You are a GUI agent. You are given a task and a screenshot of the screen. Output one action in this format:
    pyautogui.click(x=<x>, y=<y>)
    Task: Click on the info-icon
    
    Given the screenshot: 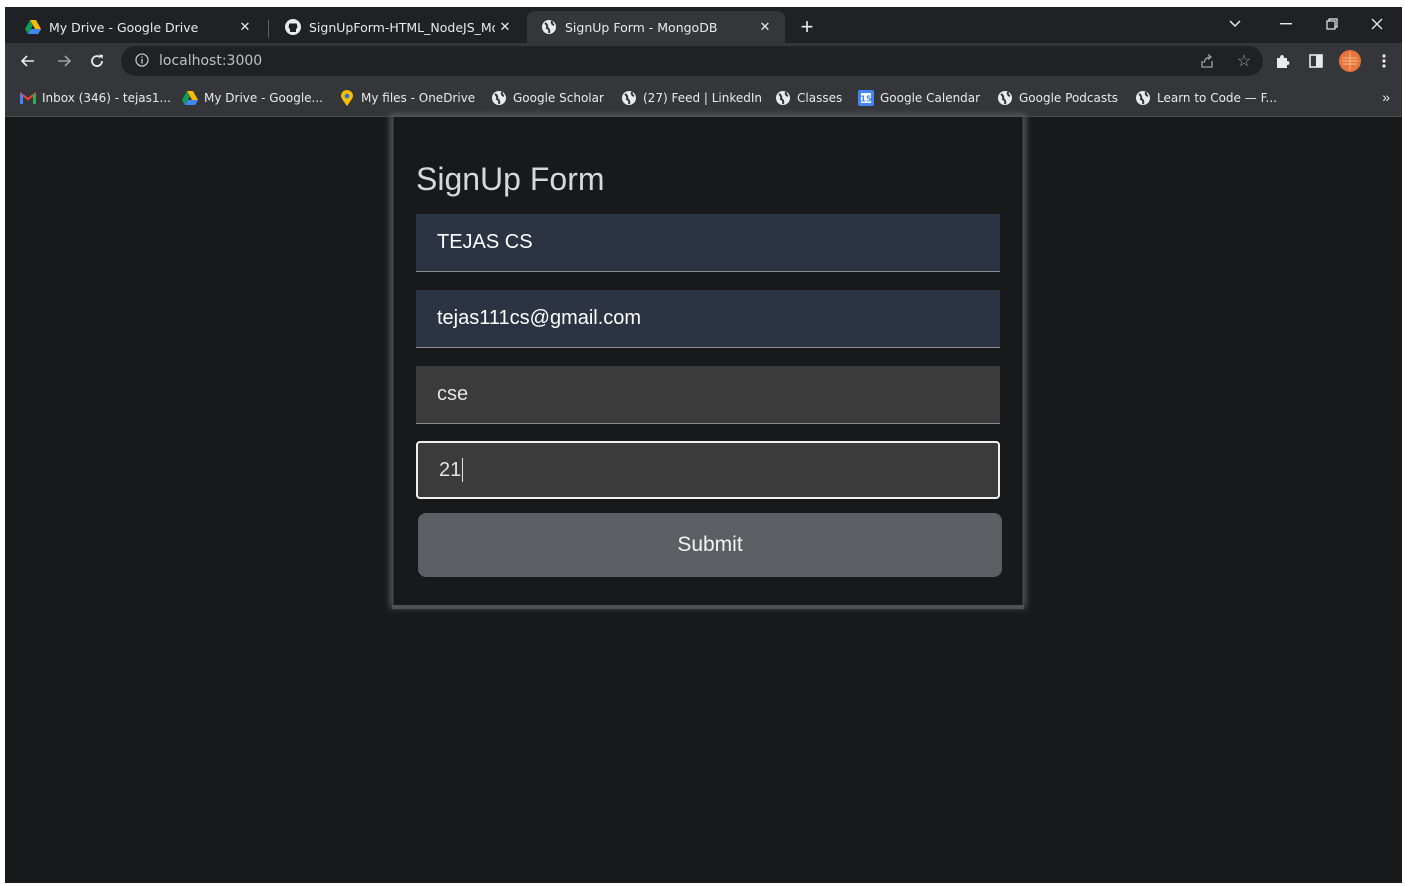 What is the action you would take?
    pyautogui.click(x=143, y=61)
    